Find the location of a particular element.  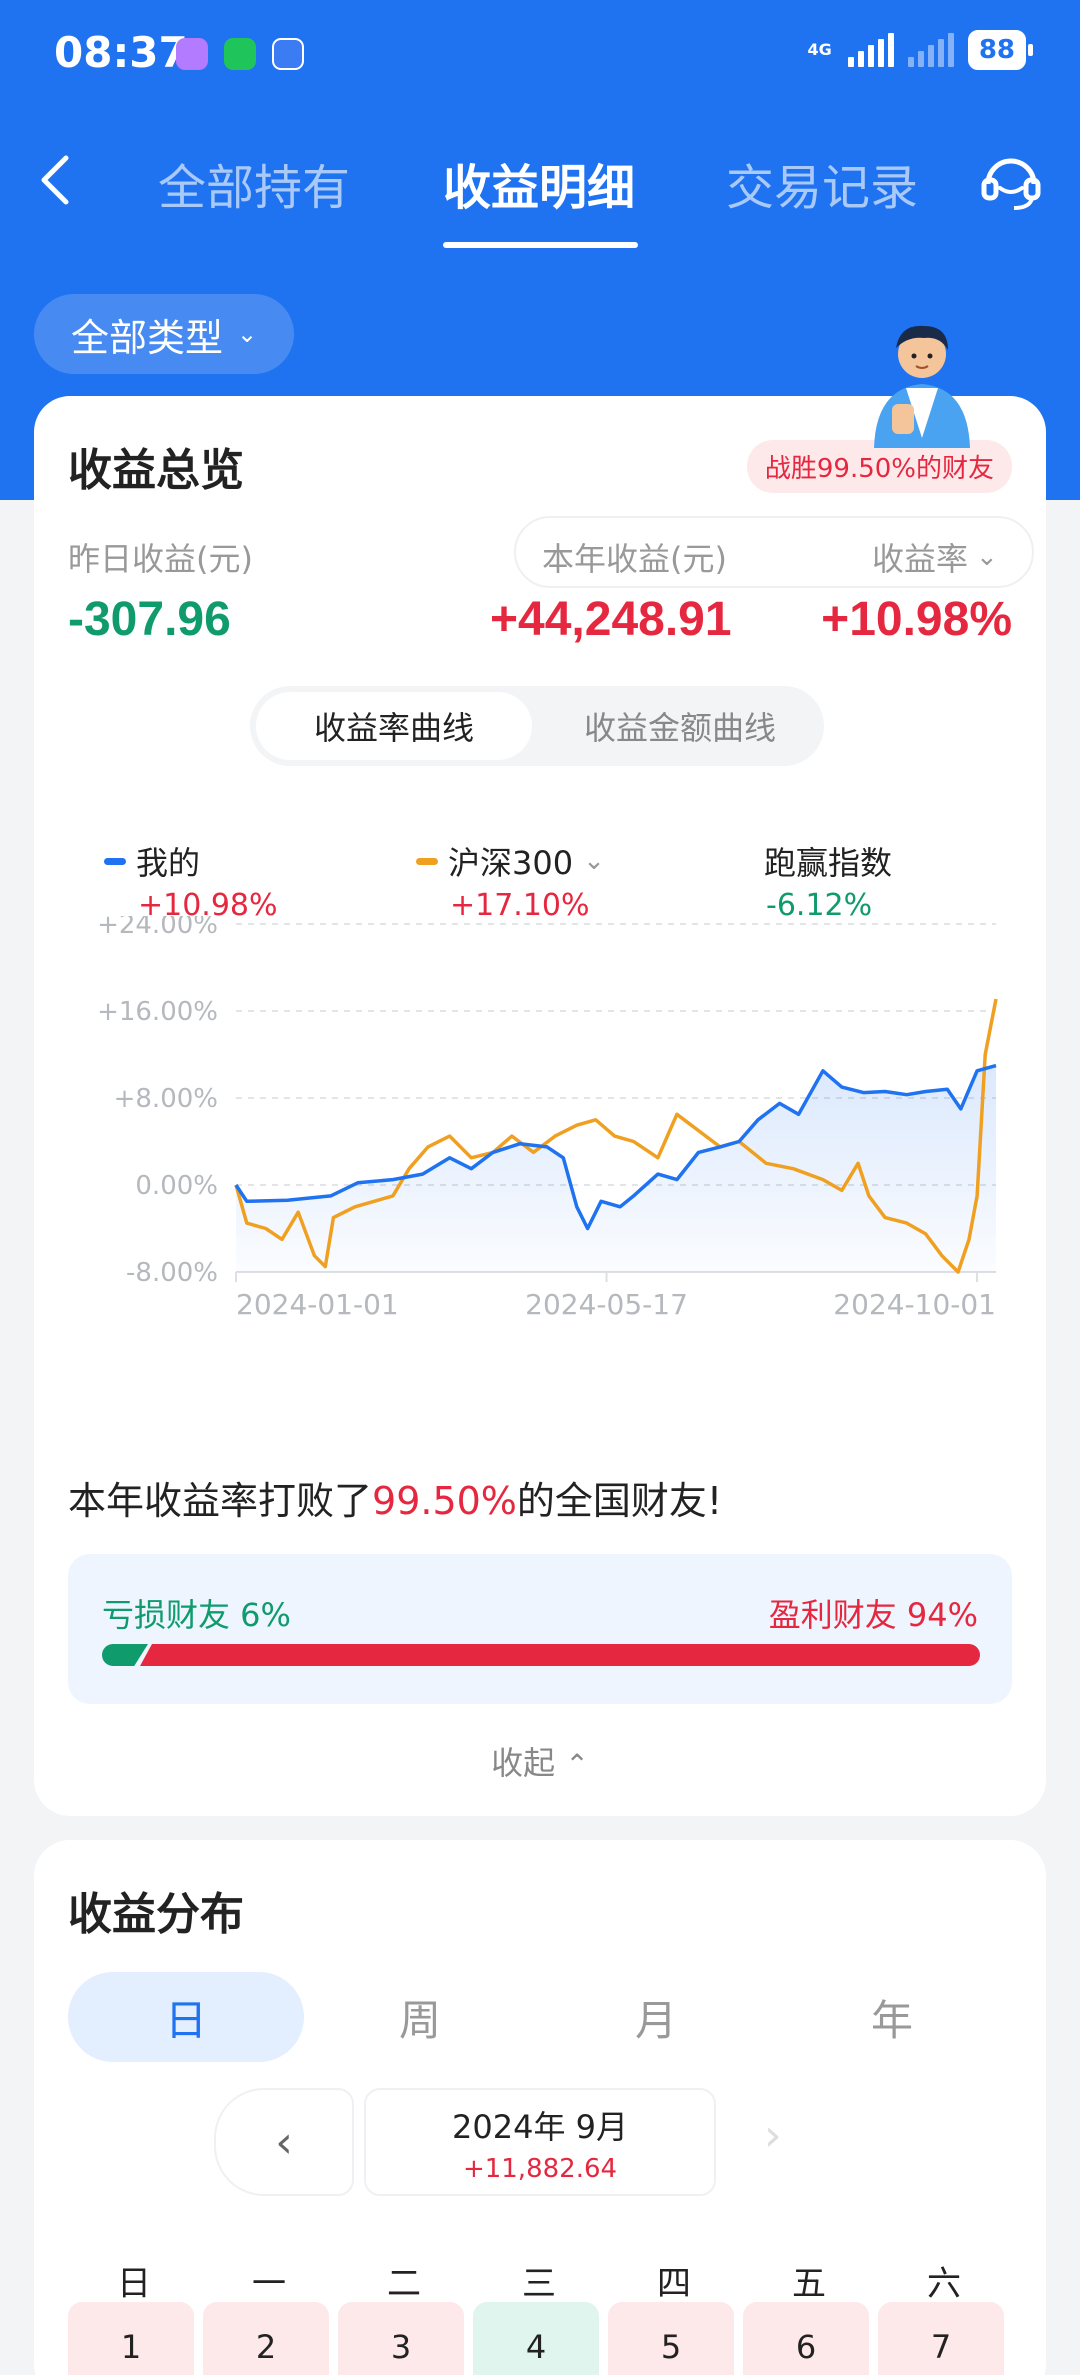

loss-label: 亏损财友 6% is located at coordinates (196, 1615).